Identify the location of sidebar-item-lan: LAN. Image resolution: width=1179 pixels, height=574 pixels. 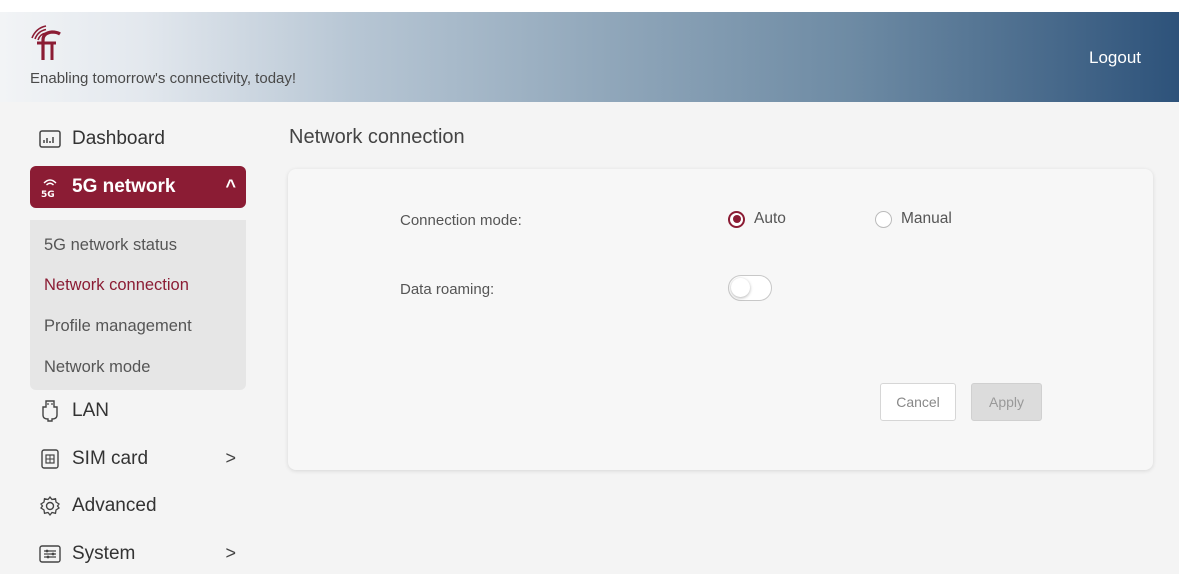
(138, 411).